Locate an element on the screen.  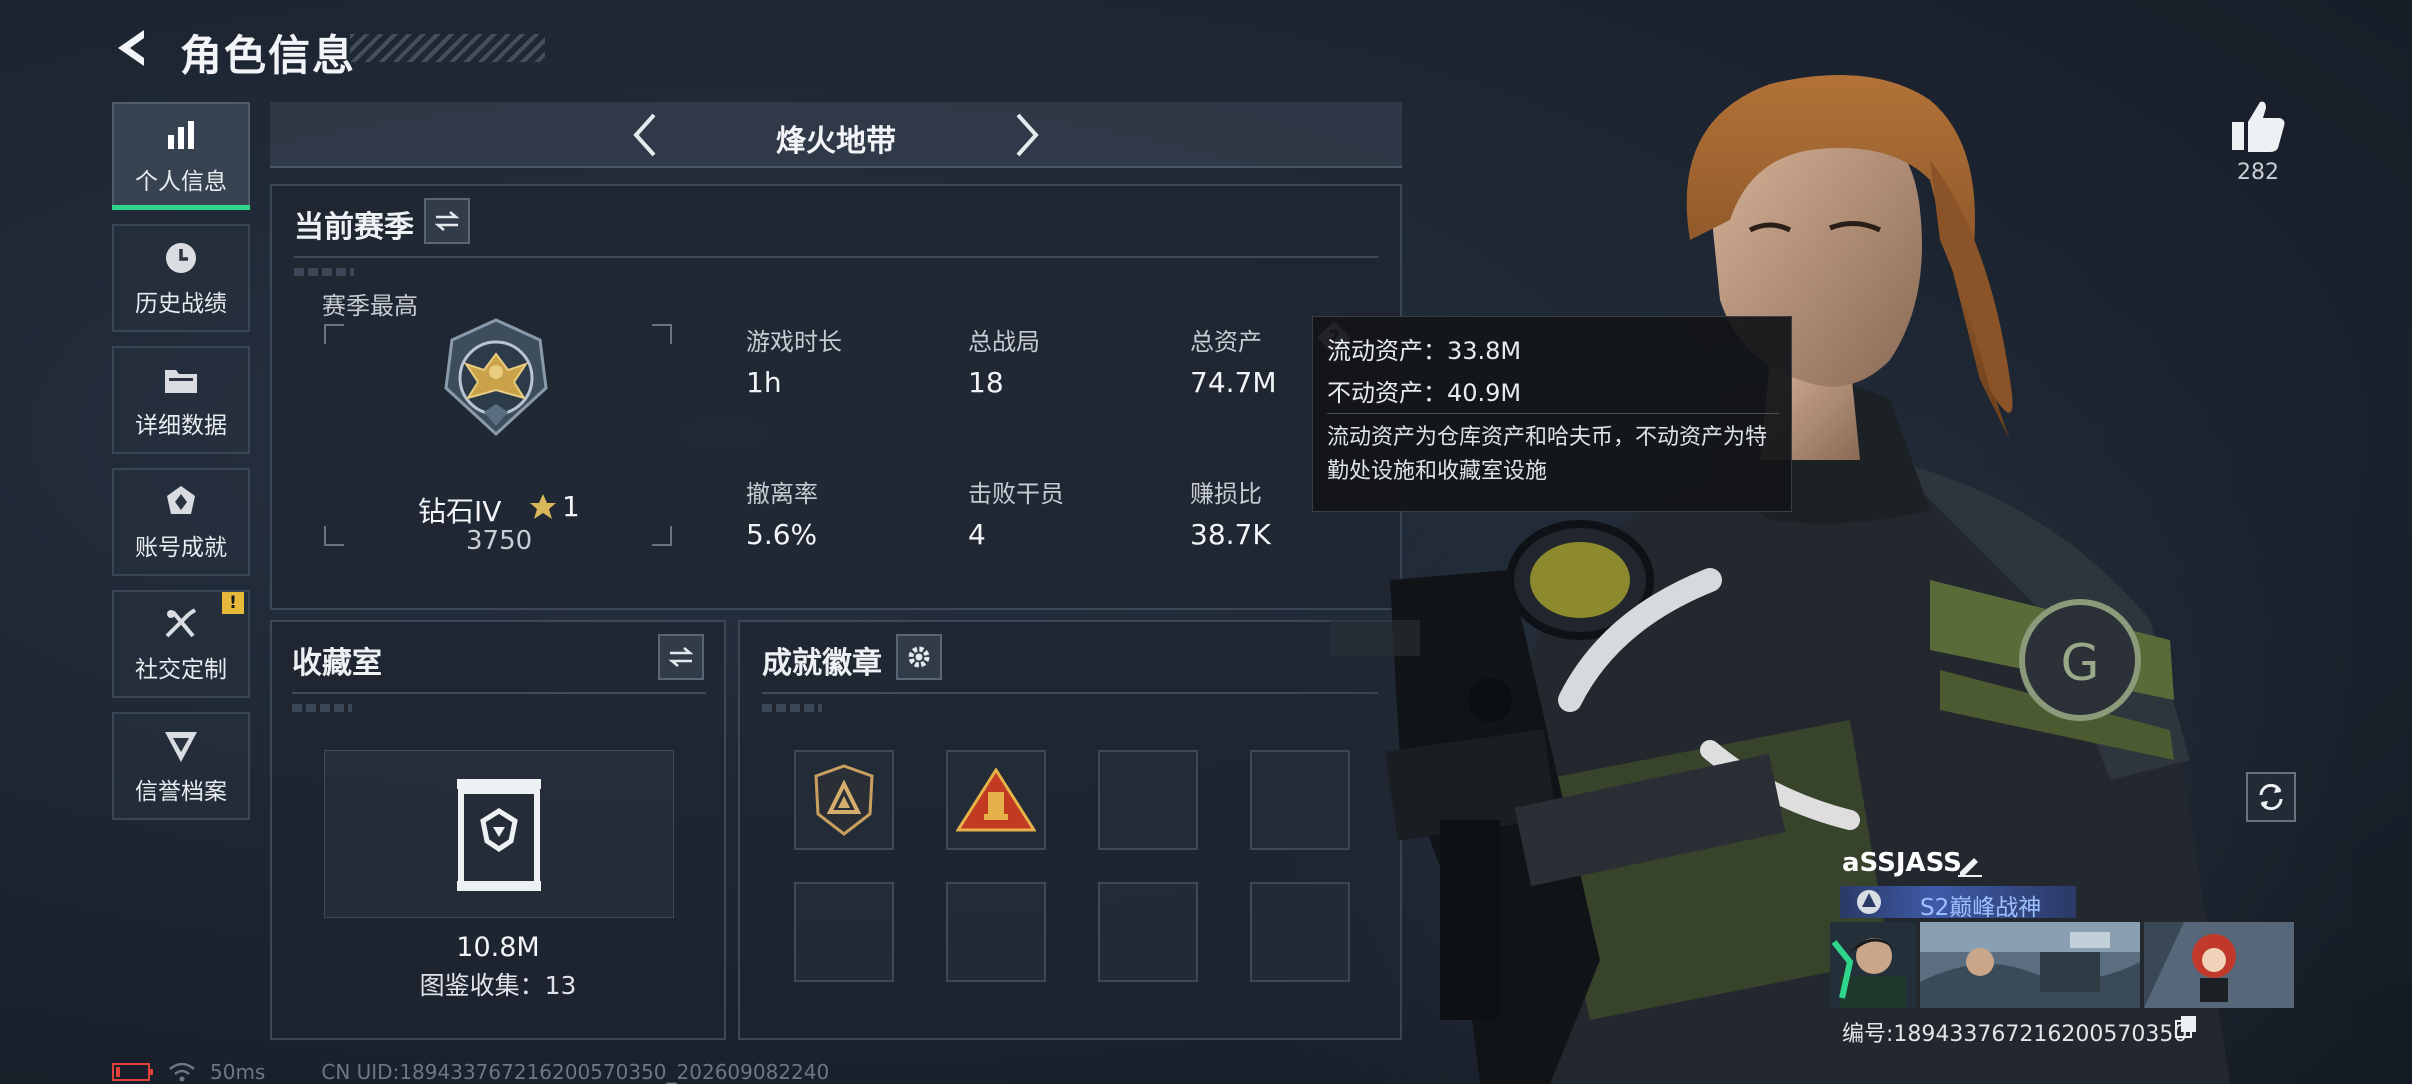
stat-label: 撤离率 is located at coordinates (782, 494).